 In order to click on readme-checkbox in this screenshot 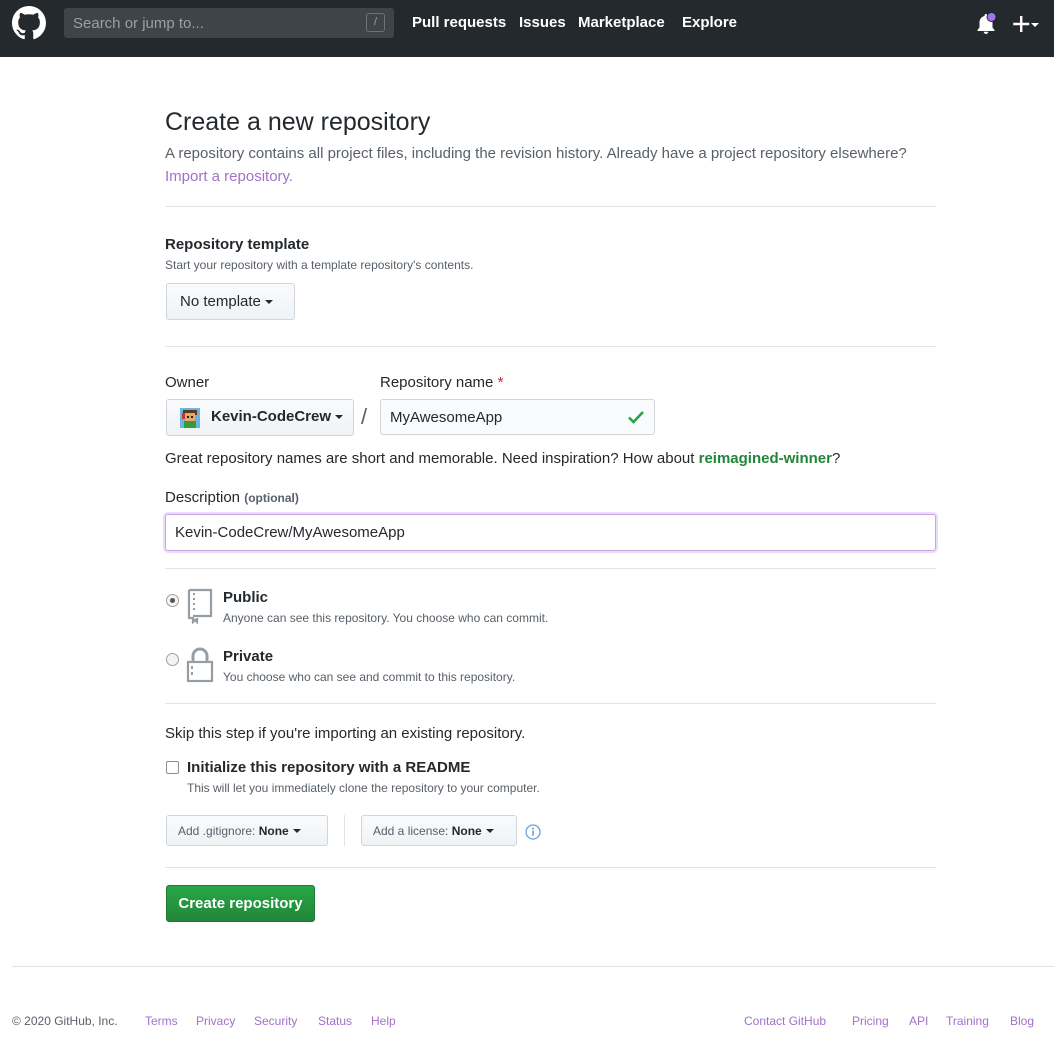, I will do `click(172, 767)`.